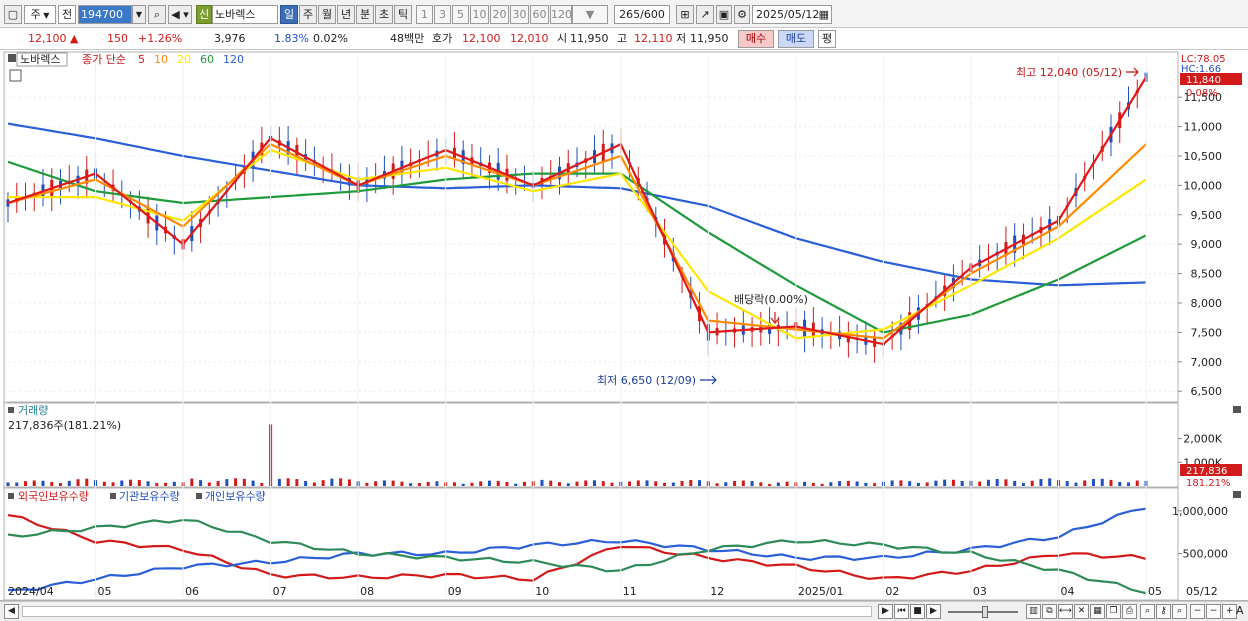  I want to click on zoom-out-icon: −, so click(1197, 611).